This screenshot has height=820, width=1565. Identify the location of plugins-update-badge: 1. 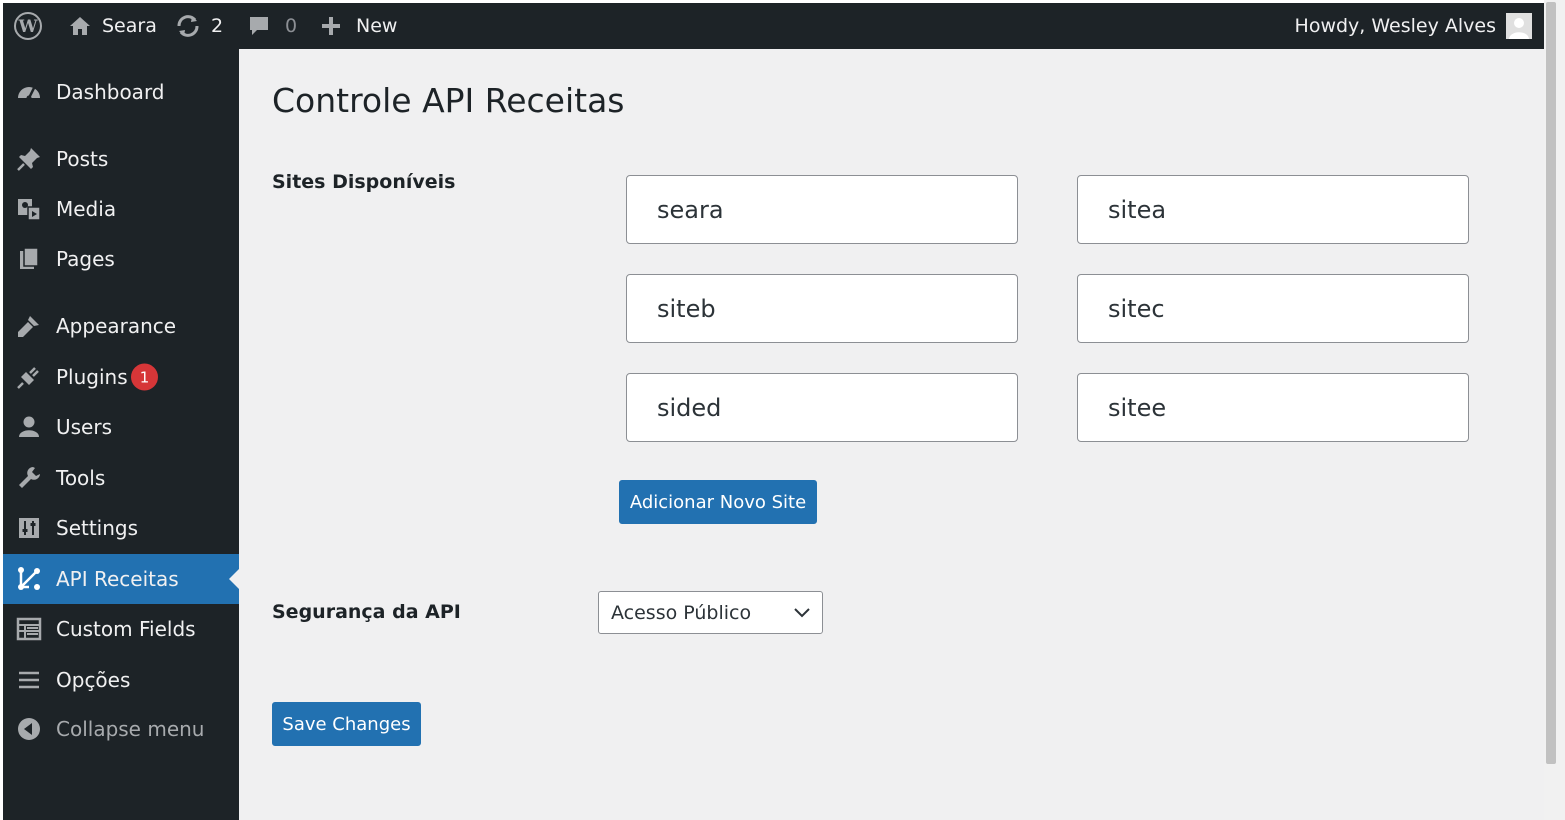
(144, 377).